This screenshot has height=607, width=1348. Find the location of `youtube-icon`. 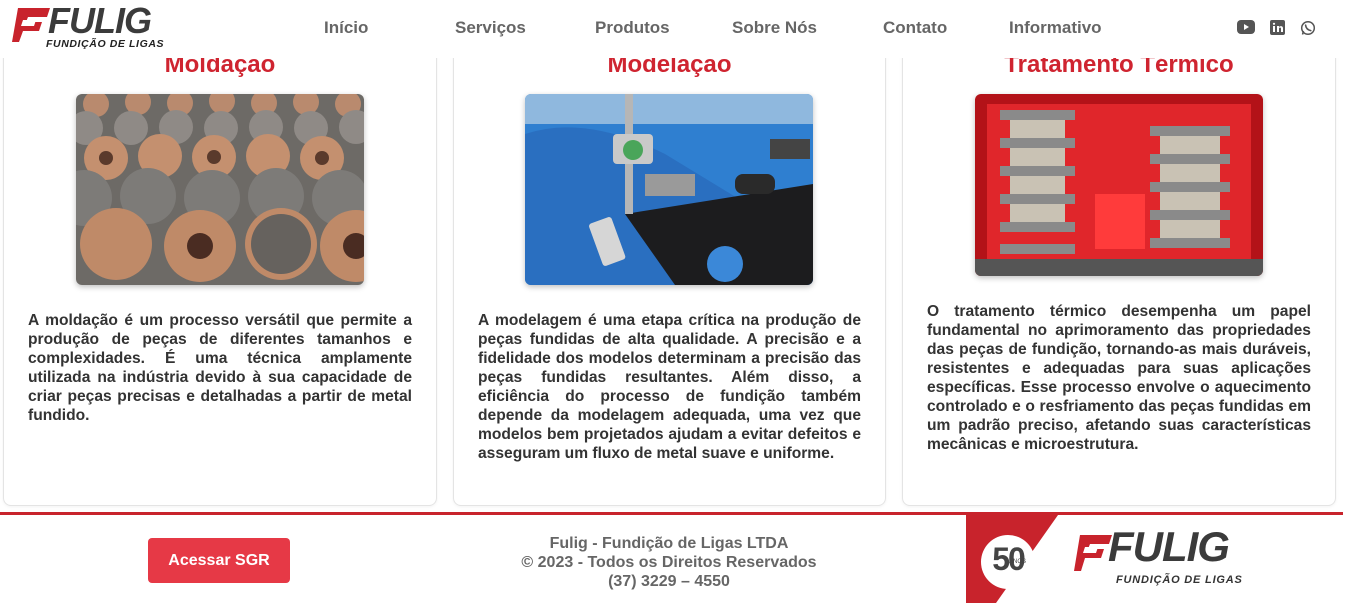

youtube-icon is located at coordinates (1246, 27).